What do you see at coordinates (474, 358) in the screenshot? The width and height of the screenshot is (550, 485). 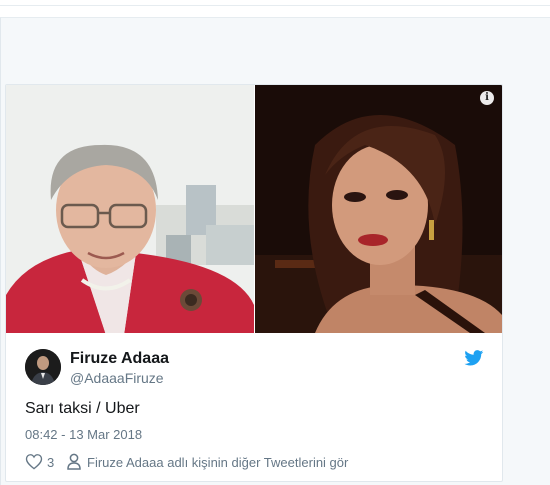 I see `twitter-bird-icon` at bounding box center [474, 358].